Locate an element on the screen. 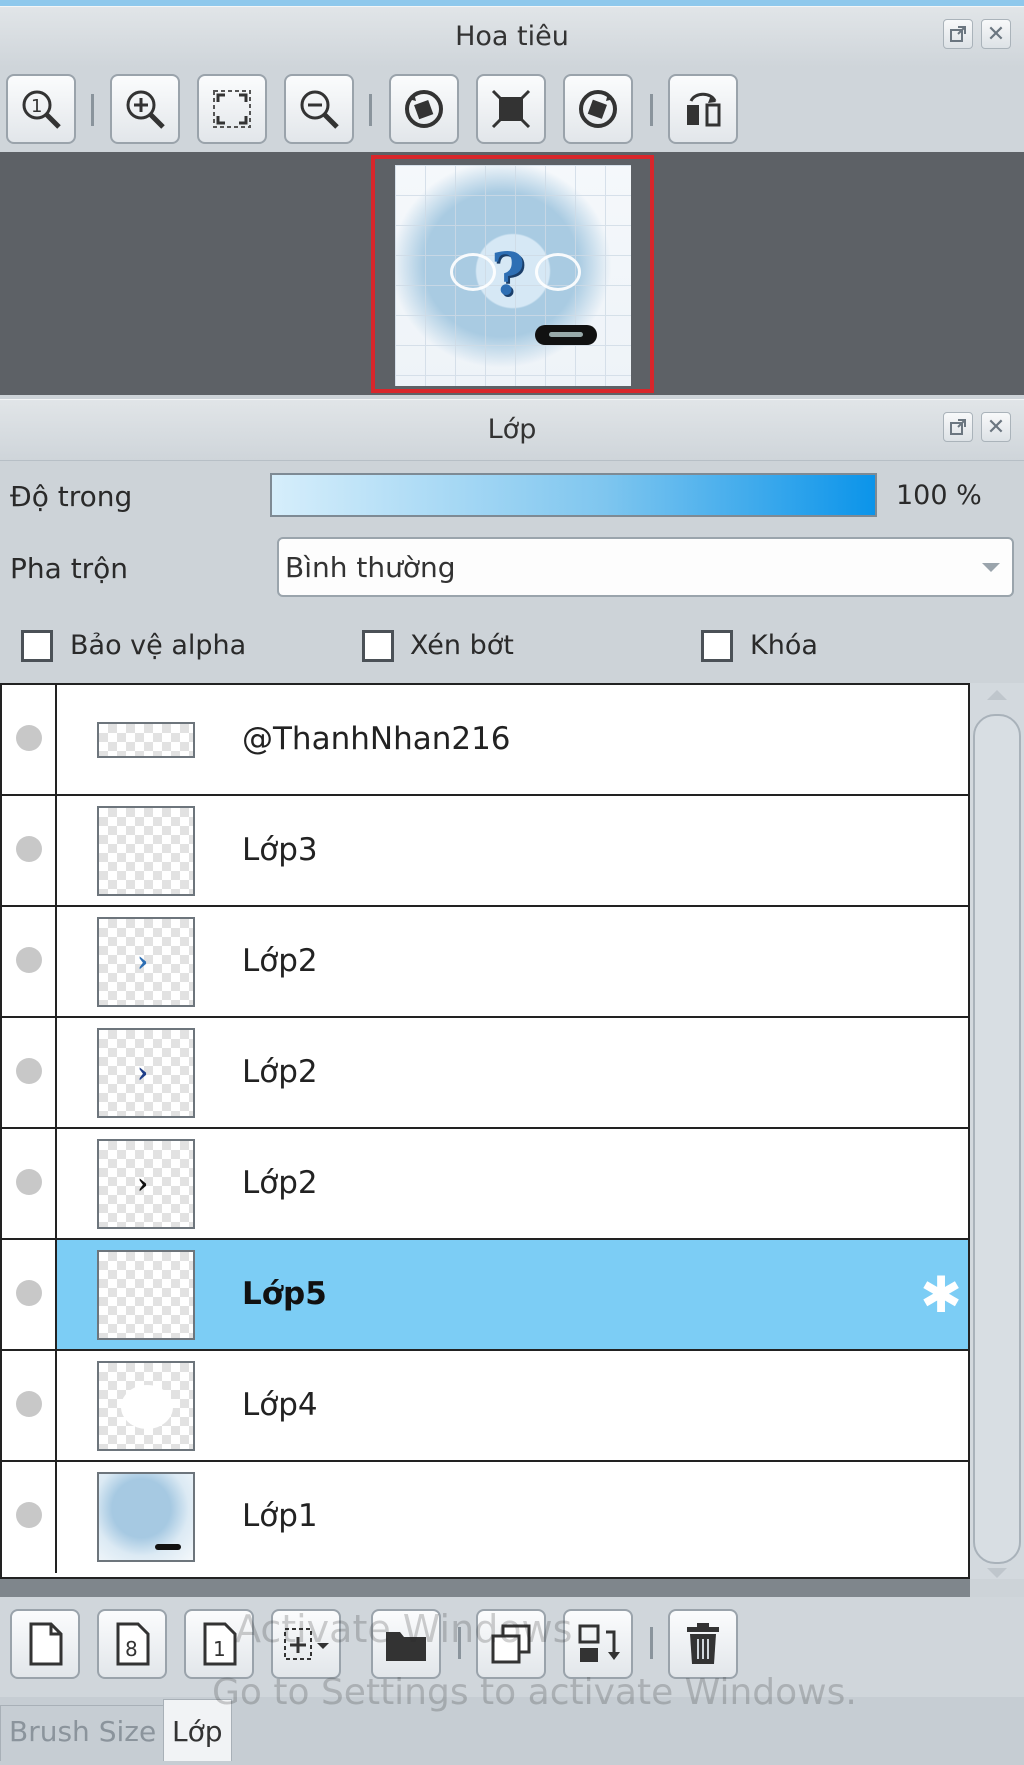 The image size is (1024, 1765). protect-alpha-checkbox is located at coordinates (37, 646).